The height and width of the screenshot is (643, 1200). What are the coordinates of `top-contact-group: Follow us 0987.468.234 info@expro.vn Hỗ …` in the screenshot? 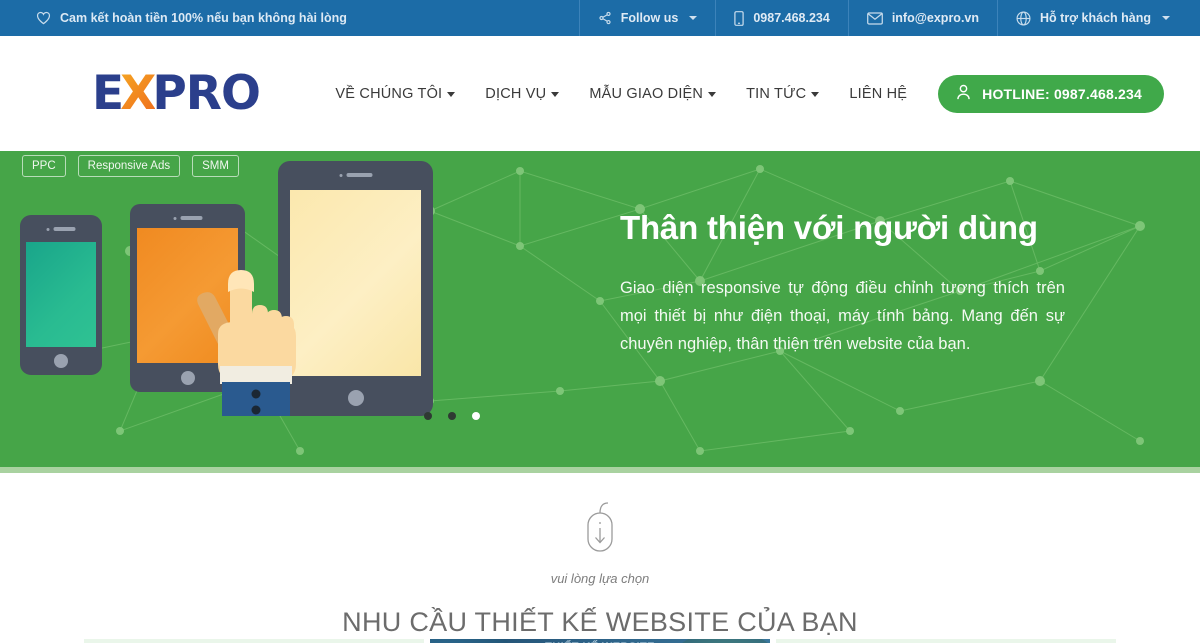 It's located at (889, 18).